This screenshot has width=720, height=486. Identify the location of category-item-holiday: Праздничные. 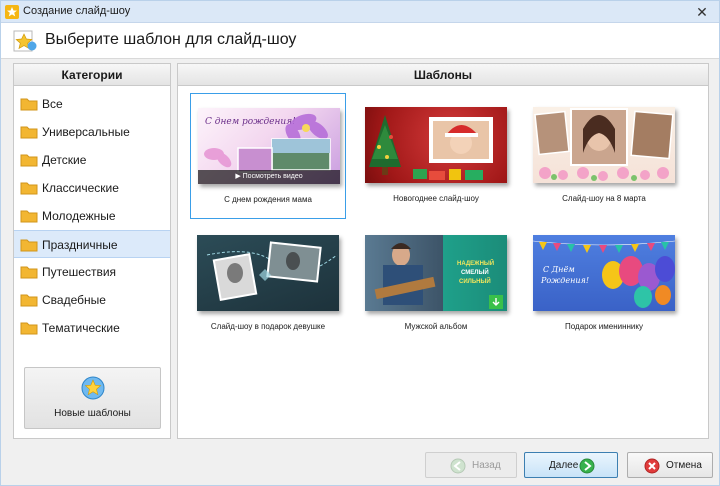
(92, 244).